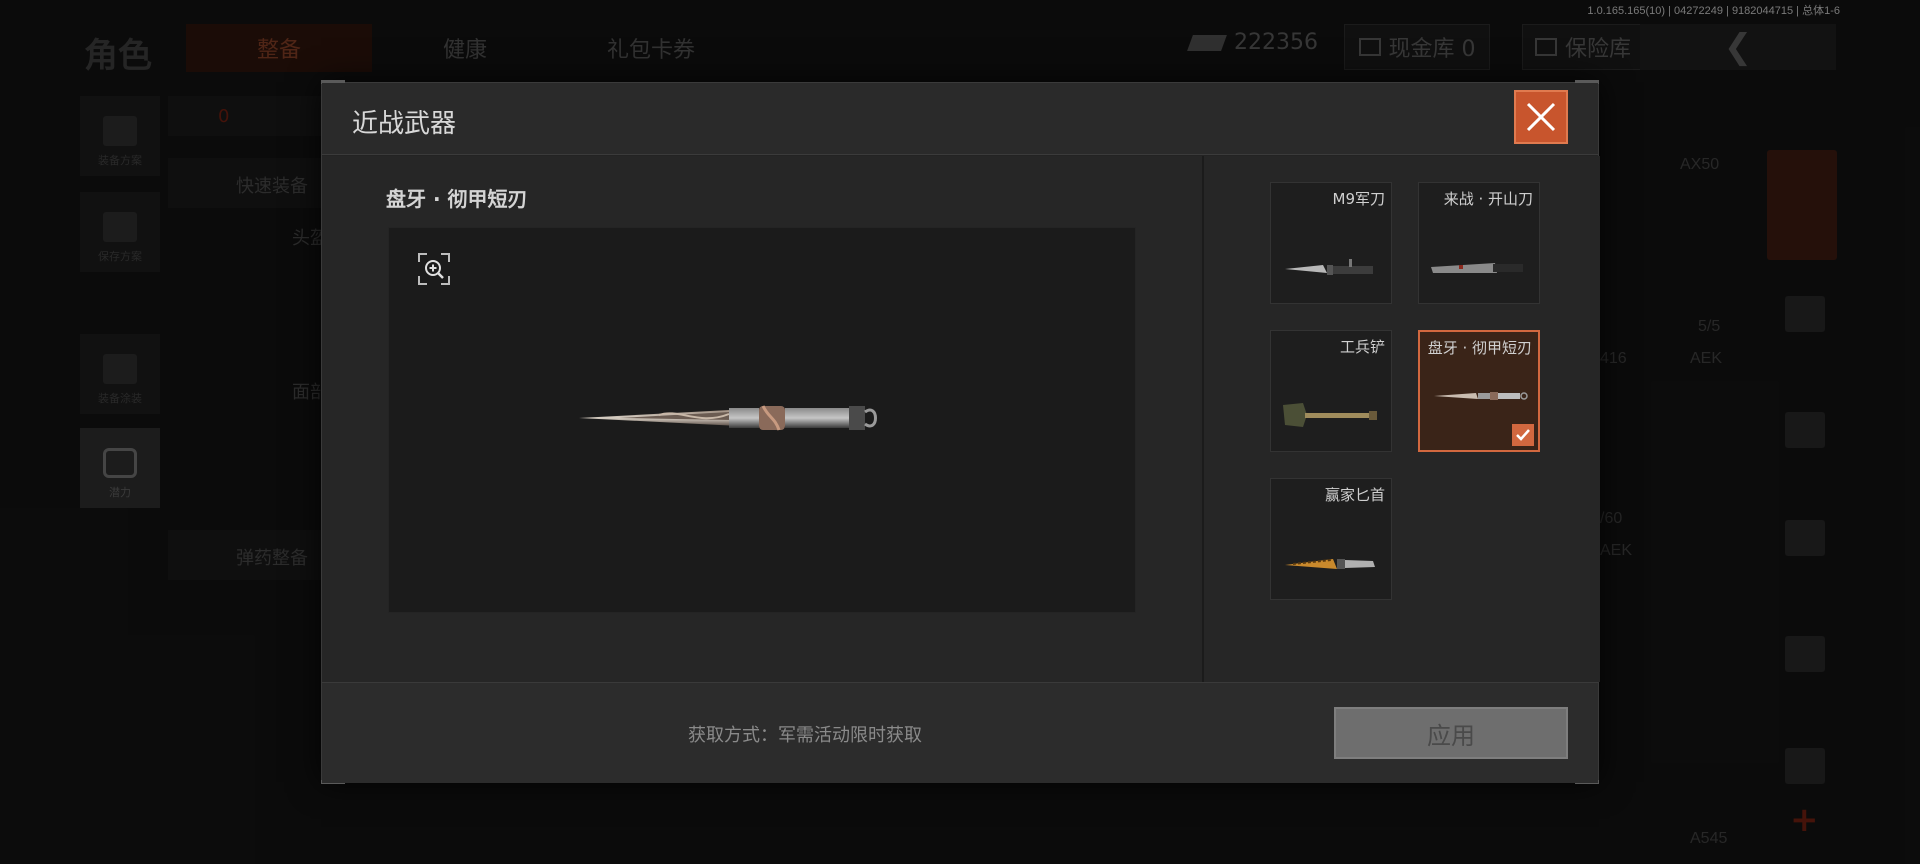 The height and width of the screenshot is (864, 1920). What do you see at coordinates (1359, 199) in the screenshot?
I see `weapon-card-label: M9军刀` at bounding box center [1359, 199].